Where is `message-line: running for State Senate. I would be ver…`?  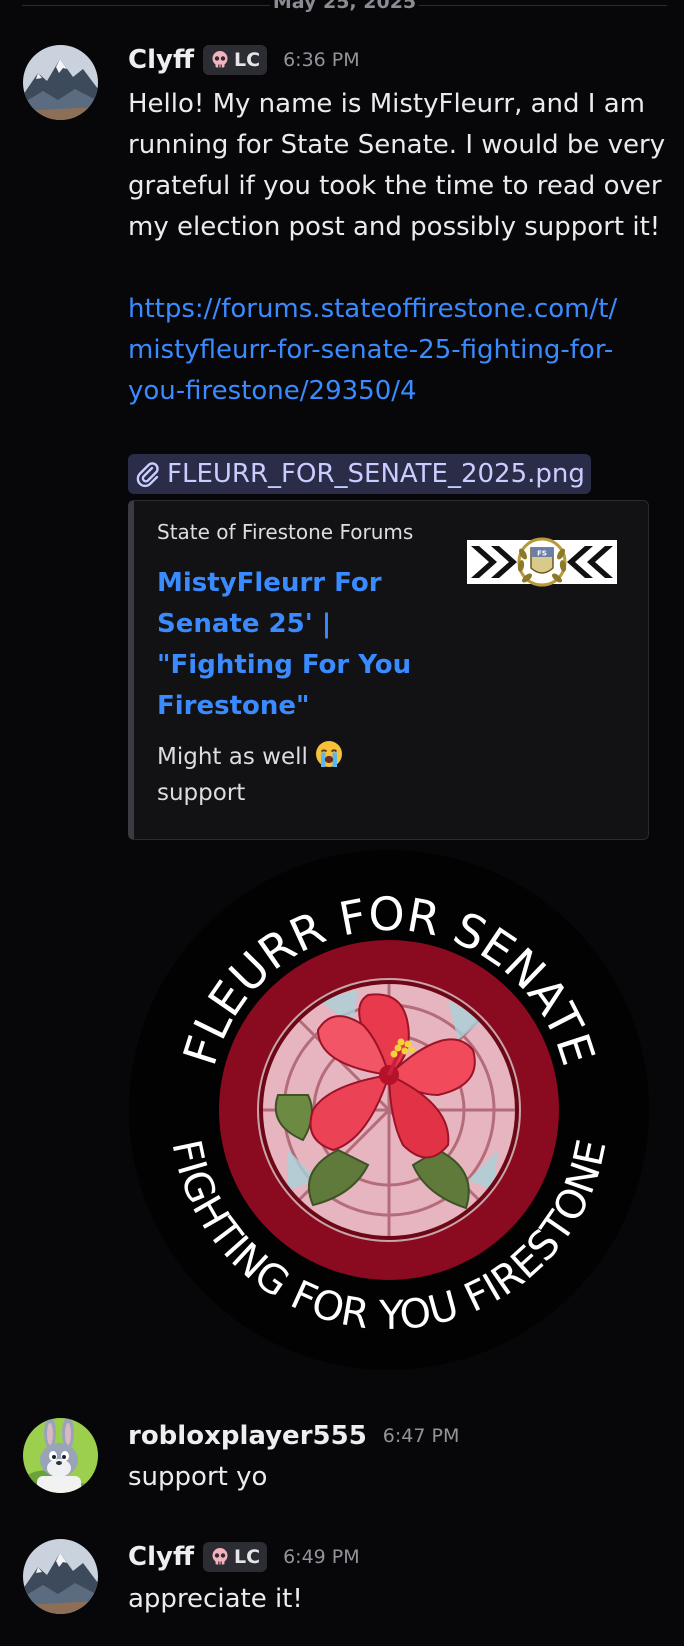
message-line: running for State Senate. I would be ver… is located at coordinates (397, 145).